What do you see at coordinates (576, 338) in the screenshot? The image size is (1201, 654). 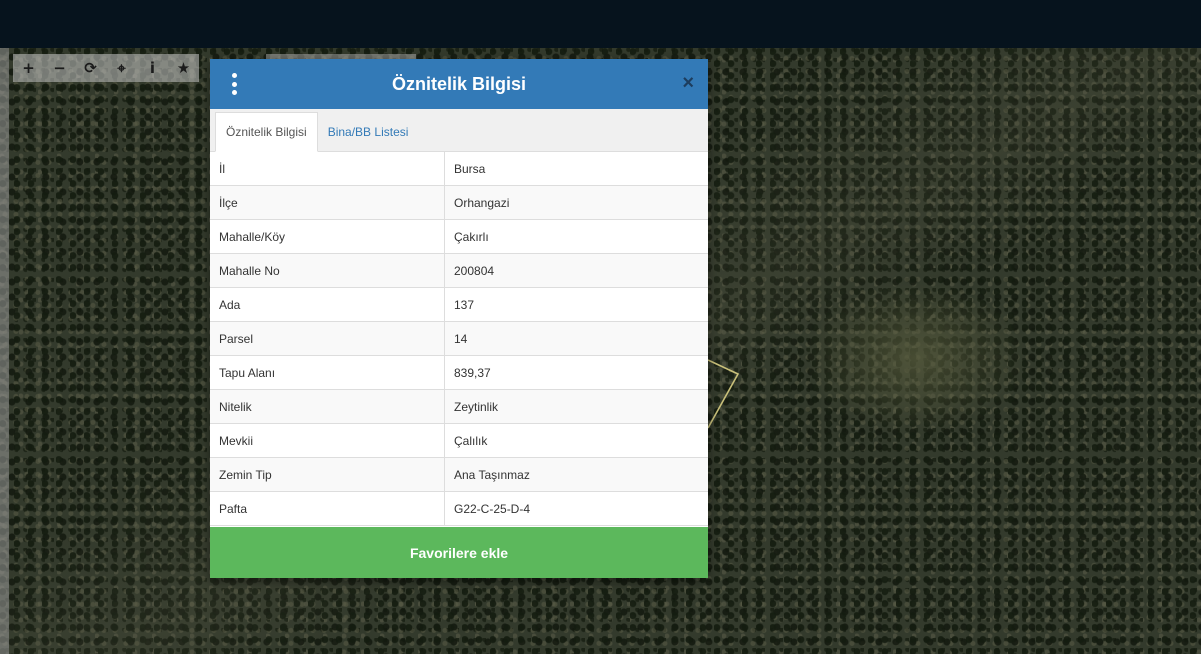 I see `attribute-value: 14` at bounding box center [576, 338].